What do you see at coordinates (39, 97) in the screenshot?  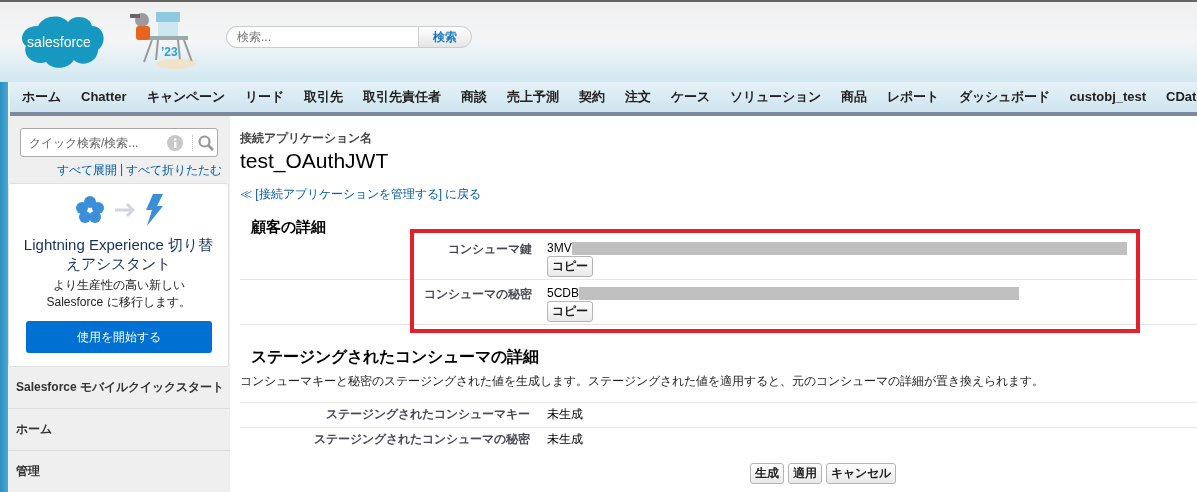 I see `nav-tab: ホーム` at bounding box center [39, 97].